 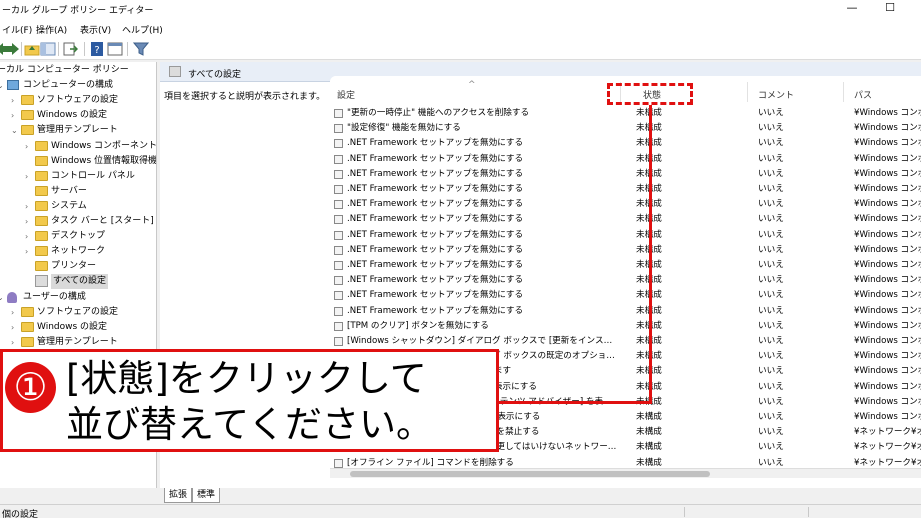 I want to click on up-folder-icon, so click(x=32, y=49).